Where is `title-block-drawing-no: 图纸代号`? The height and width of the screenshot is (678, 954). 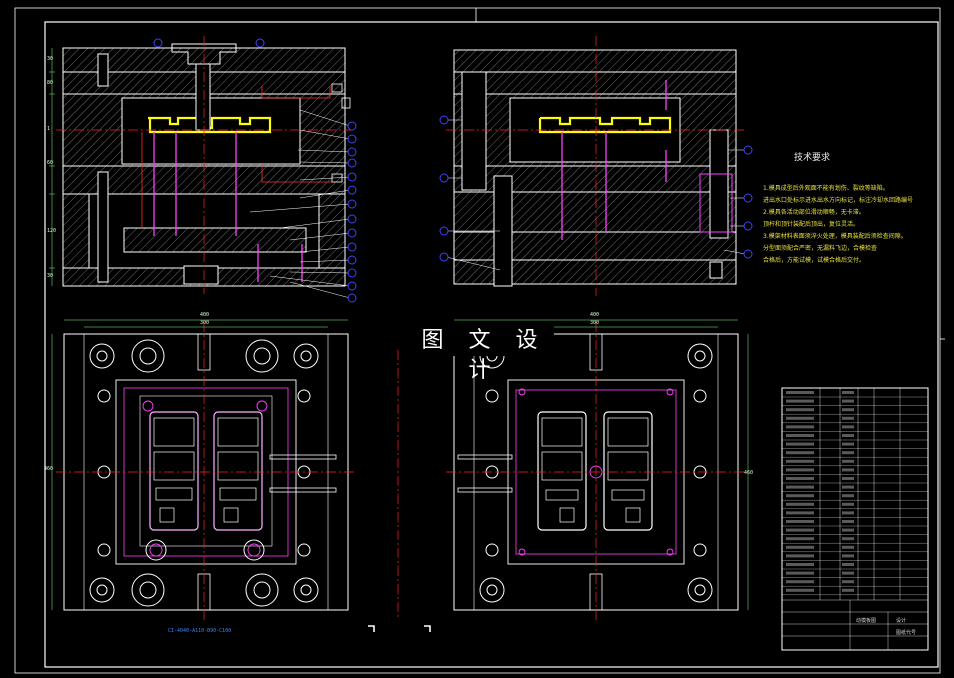 title-block-drawing-no: 图纸代号 is located at coordinates (906, 633).